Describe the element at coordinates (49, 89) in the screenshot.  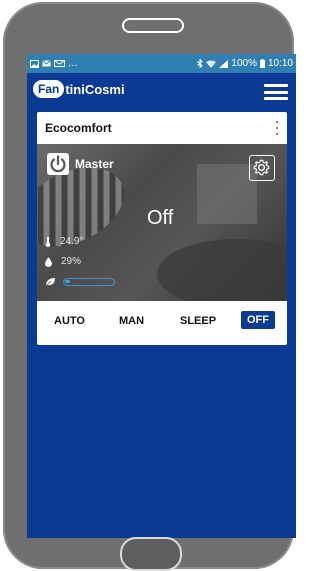
I see `logo-badge: Fan` at that location.